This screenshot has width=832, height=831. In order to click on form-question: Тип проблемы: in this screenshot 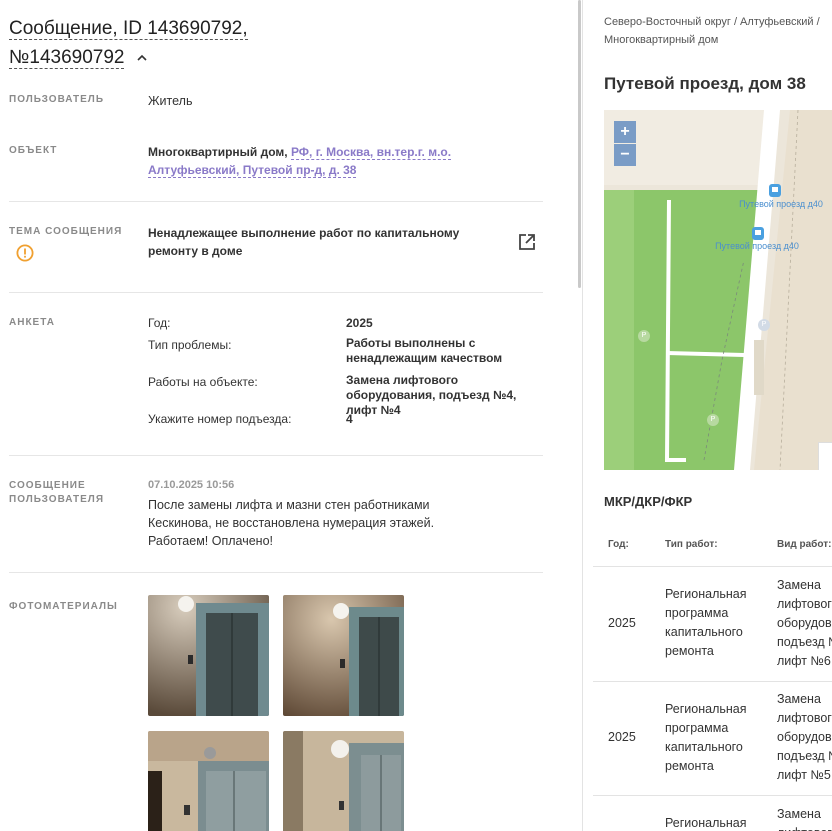, I will do `click(190, 345)`.